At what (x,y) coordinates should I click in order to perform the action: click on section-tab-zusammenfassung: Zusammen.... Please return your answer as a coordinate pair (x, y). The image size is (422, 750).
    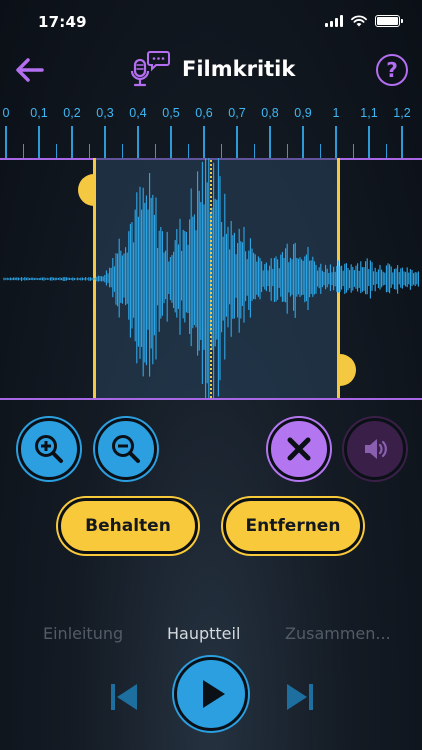
    Looking at the image, I should click on (338, 633).